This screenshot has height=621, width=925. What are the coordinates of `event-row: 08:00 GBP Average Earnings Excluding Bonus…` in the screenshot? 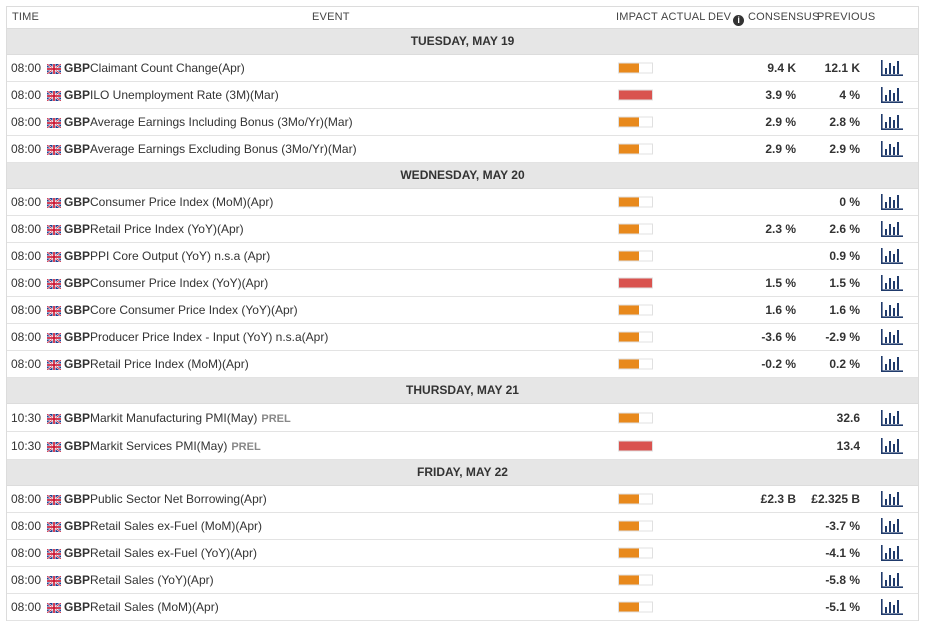 It's located at (462, 149).